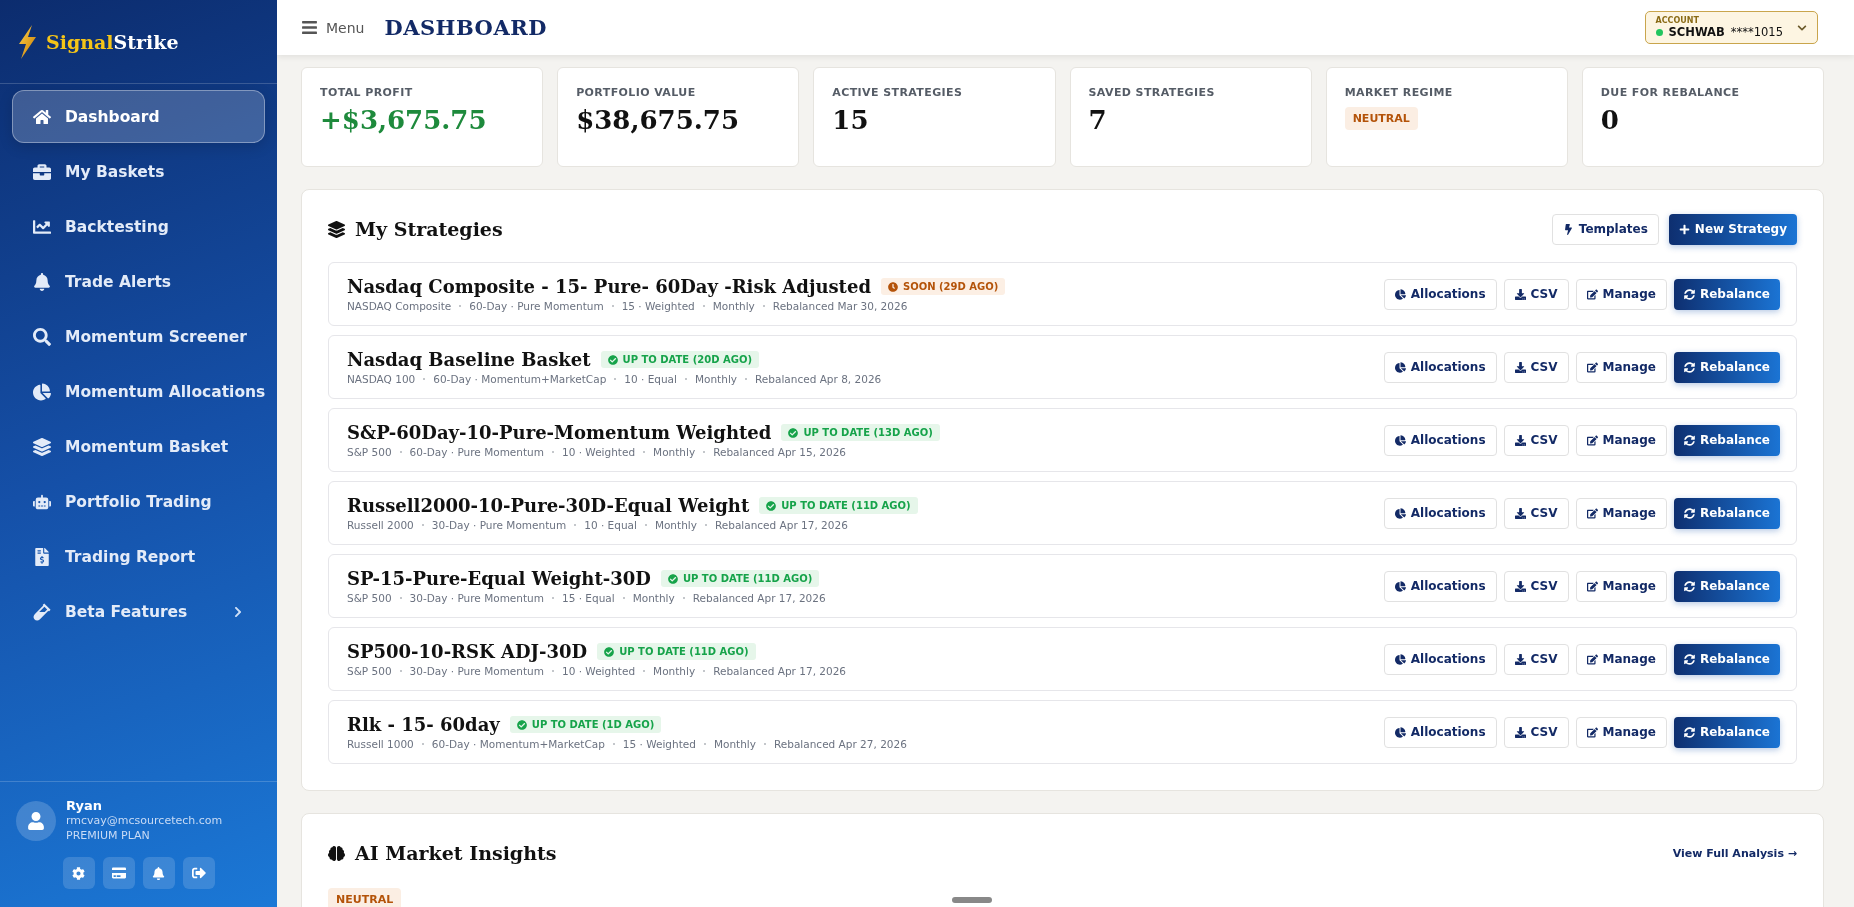 Image resolution: width=1854 pixels, height=907 pixels. What do you see at coordinates (674, 452) in the screenshot?
I see `strategy-detail: Monthly` at bounding box center [674, 452].